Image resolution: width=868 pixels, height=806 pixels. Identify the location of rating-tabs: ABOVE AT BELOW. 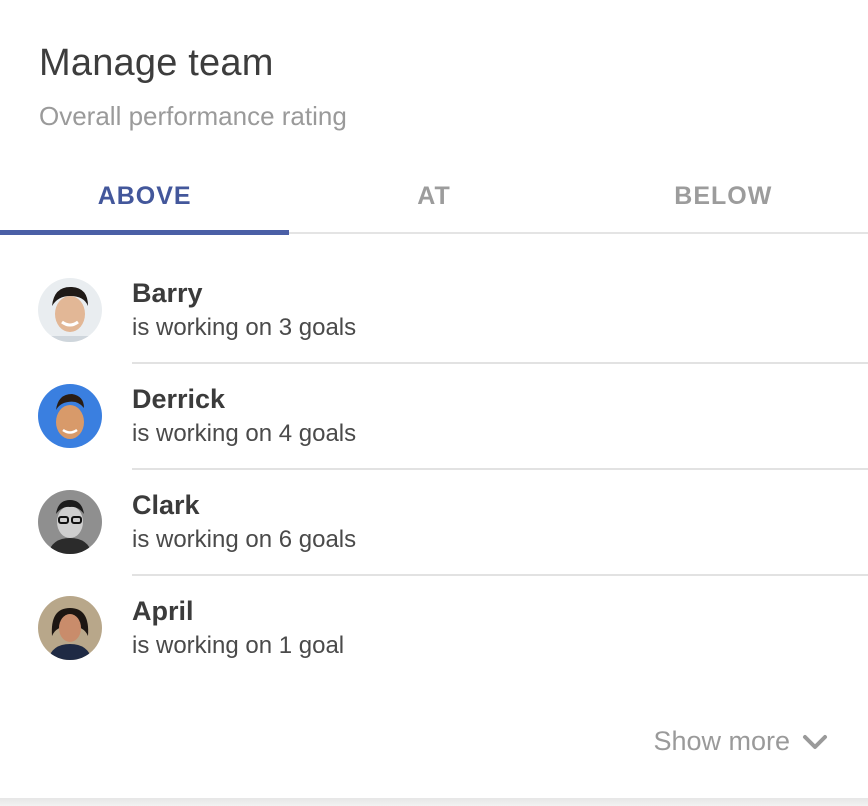
(434, 197).